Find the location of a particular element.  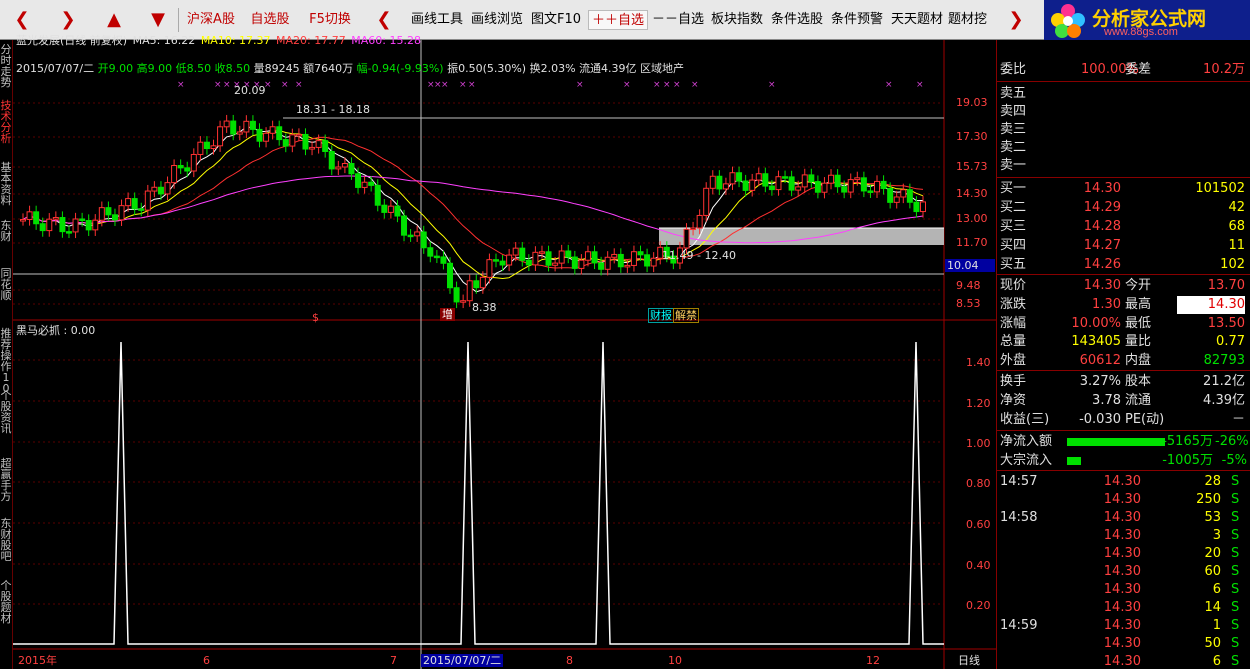

stat-row: 收益(三) -0.030 PE(动) － is located at coordinates (1123, 420).